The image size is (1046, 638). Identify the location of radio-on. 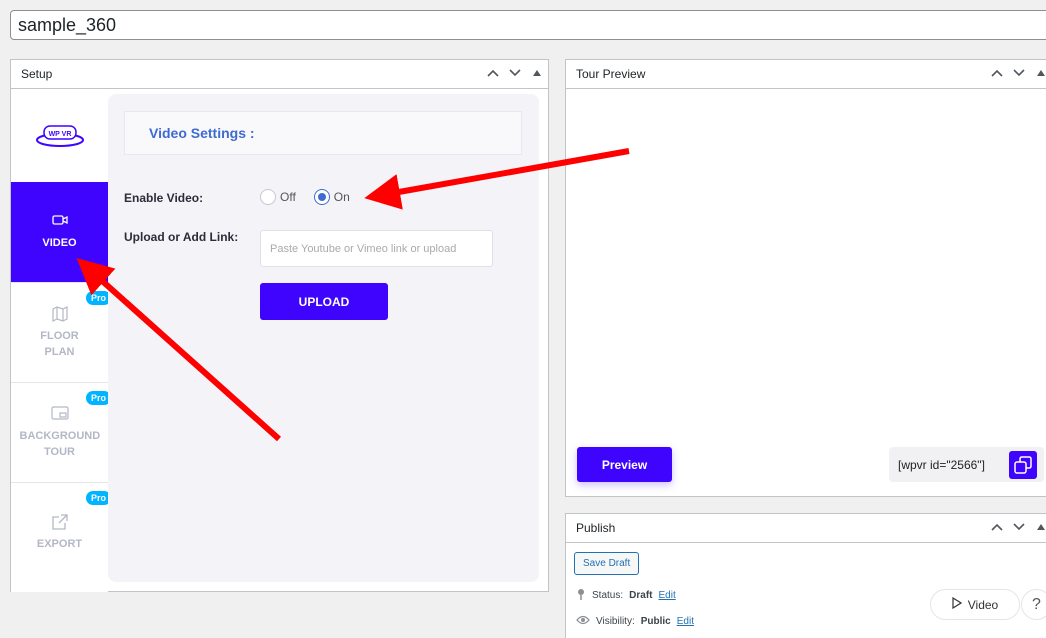
(321, 197).